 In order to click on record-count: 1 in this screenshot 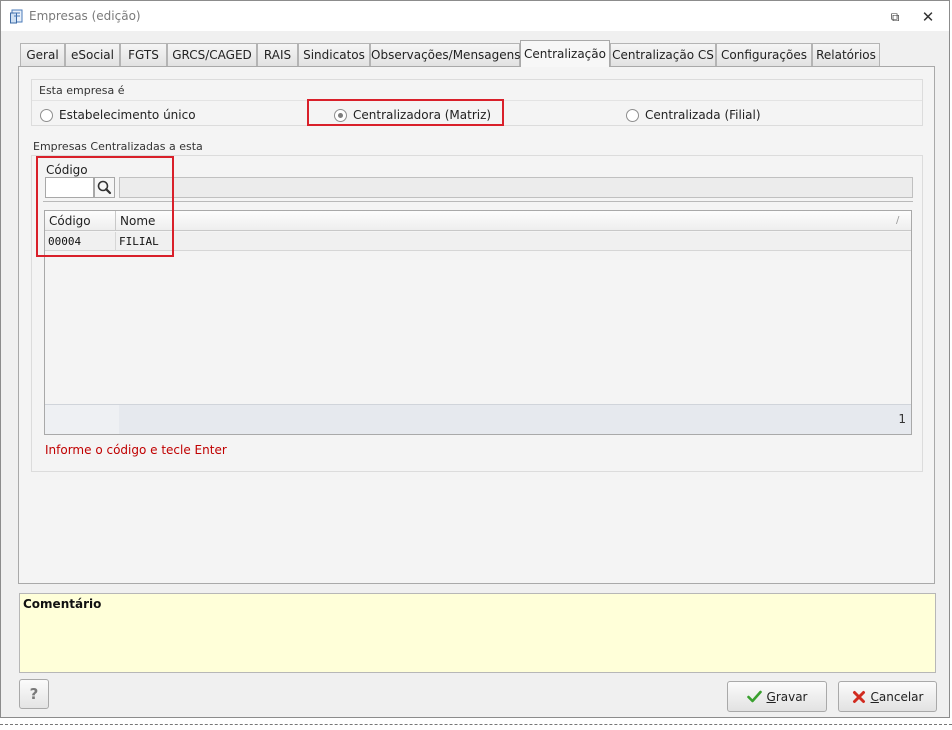, I will do `click(902, 419)`.